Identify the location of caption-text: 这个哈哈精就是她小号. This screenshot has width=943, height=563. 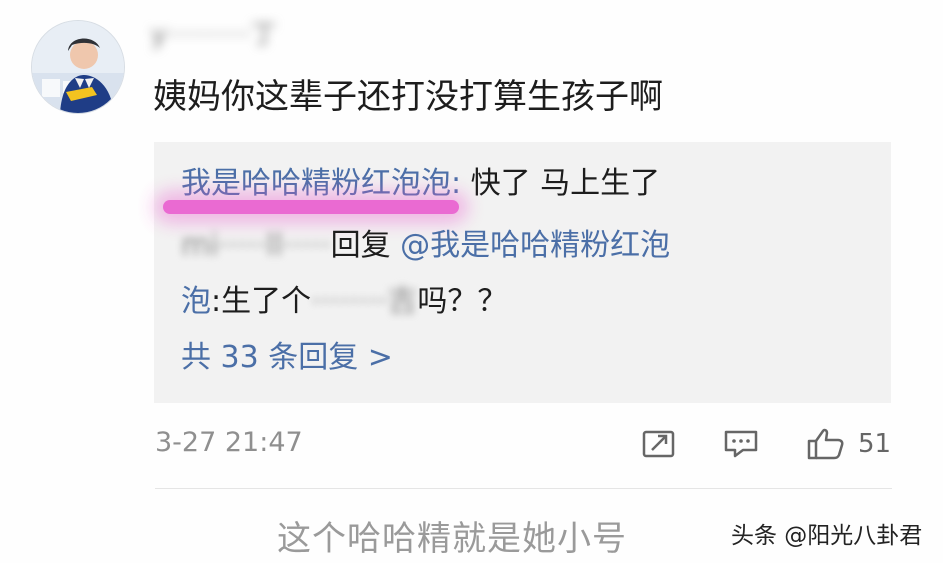
(452, 539).